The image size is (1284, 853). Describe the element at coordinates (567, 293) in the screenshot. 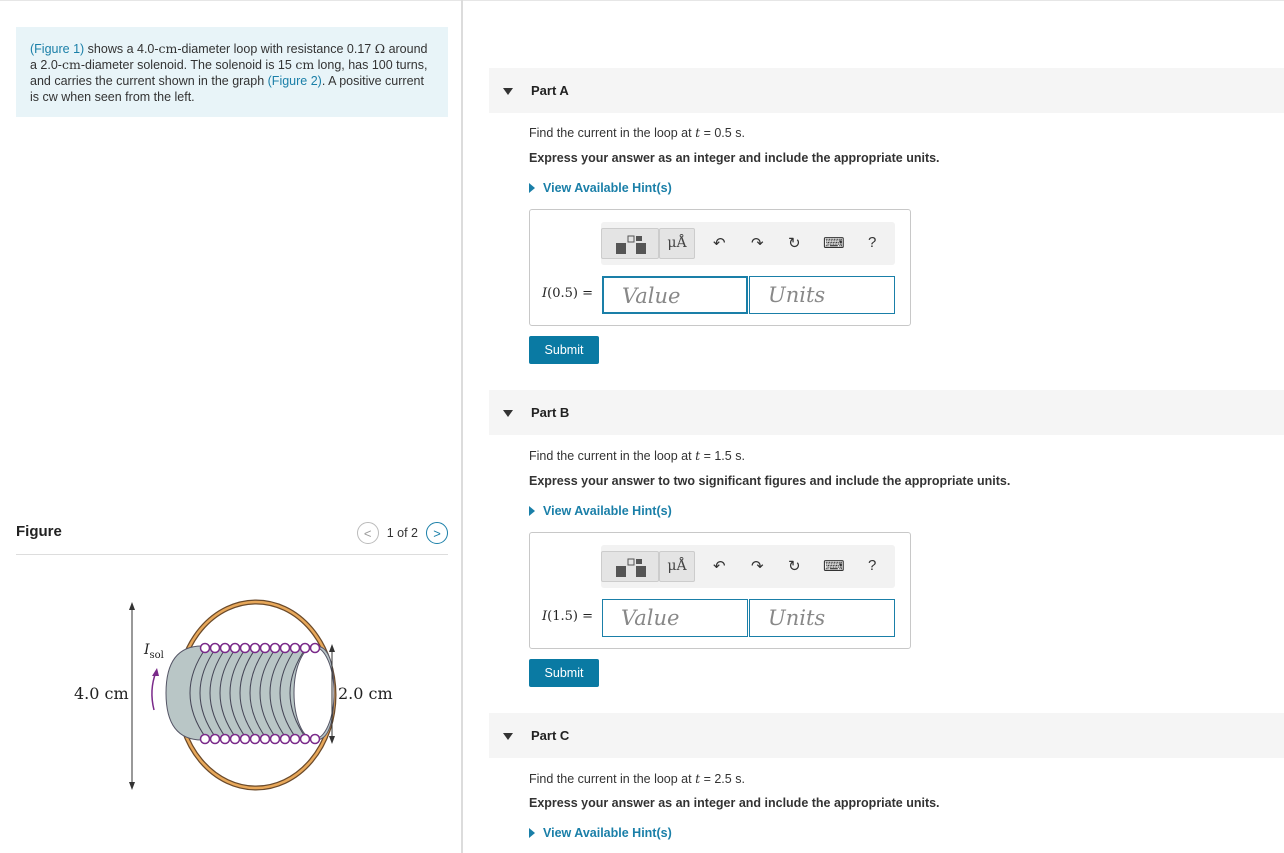

I see `part-a-equation-label: I(0.5) =` at that location.